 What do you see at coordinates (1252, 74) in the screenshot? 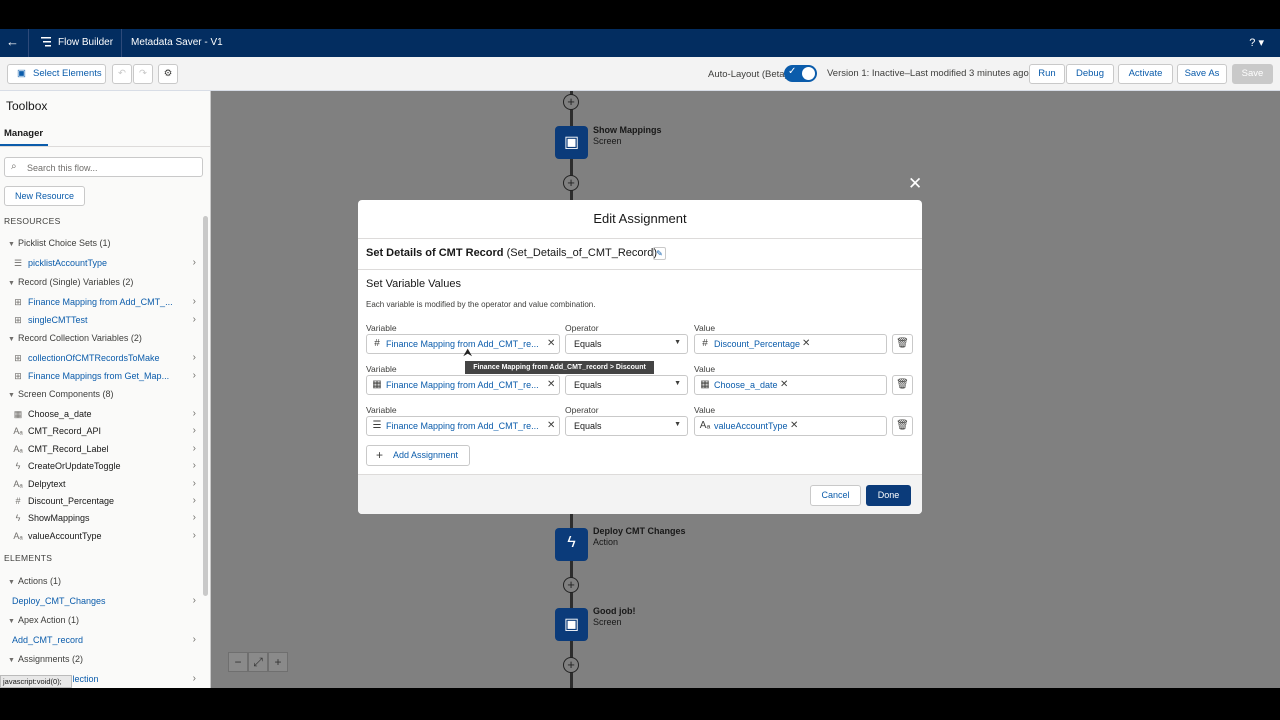
I see `save-button: Save` at bounding box center [1252, 74].